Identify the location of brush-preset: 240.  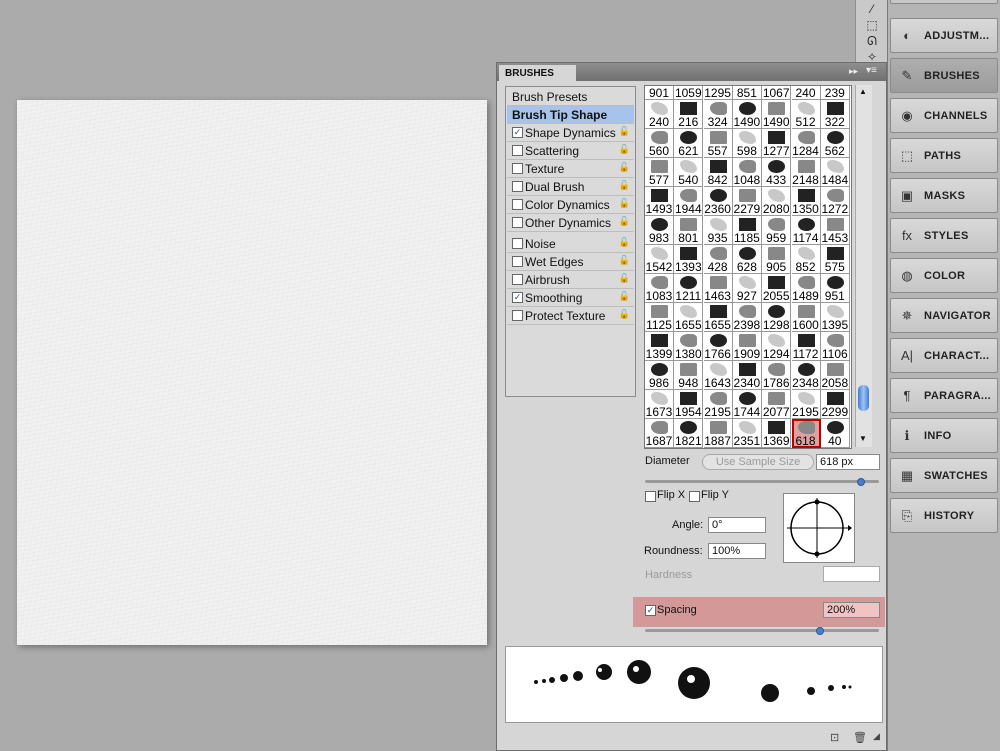
(659, 114).